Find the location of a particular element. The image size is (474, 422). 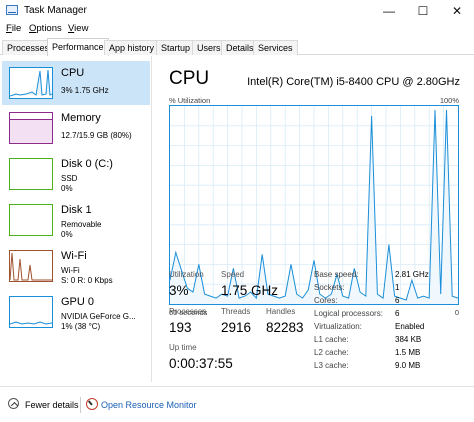

memory-graph-icon is located at coordinates (31, 128).